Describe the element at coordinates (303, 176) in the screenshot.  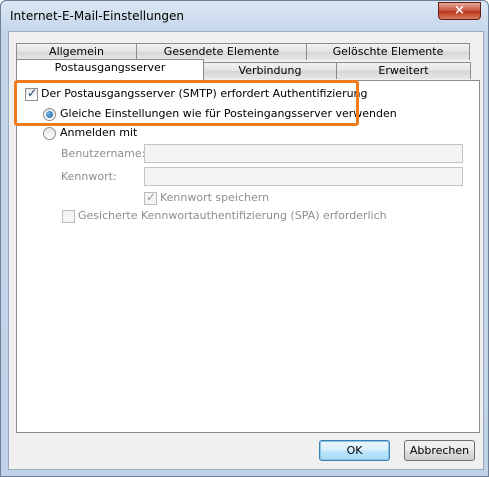
I see `password-field` at that location.